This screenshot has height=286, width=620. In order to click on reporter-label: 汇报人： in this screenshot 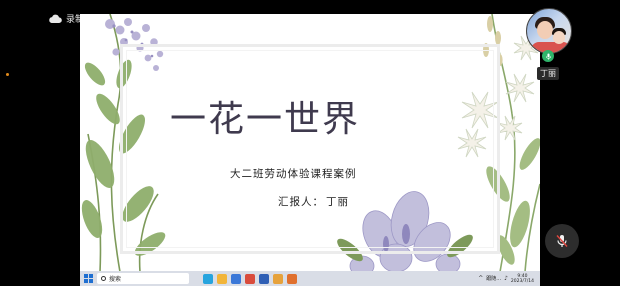, I will do `click(301, 202)`.